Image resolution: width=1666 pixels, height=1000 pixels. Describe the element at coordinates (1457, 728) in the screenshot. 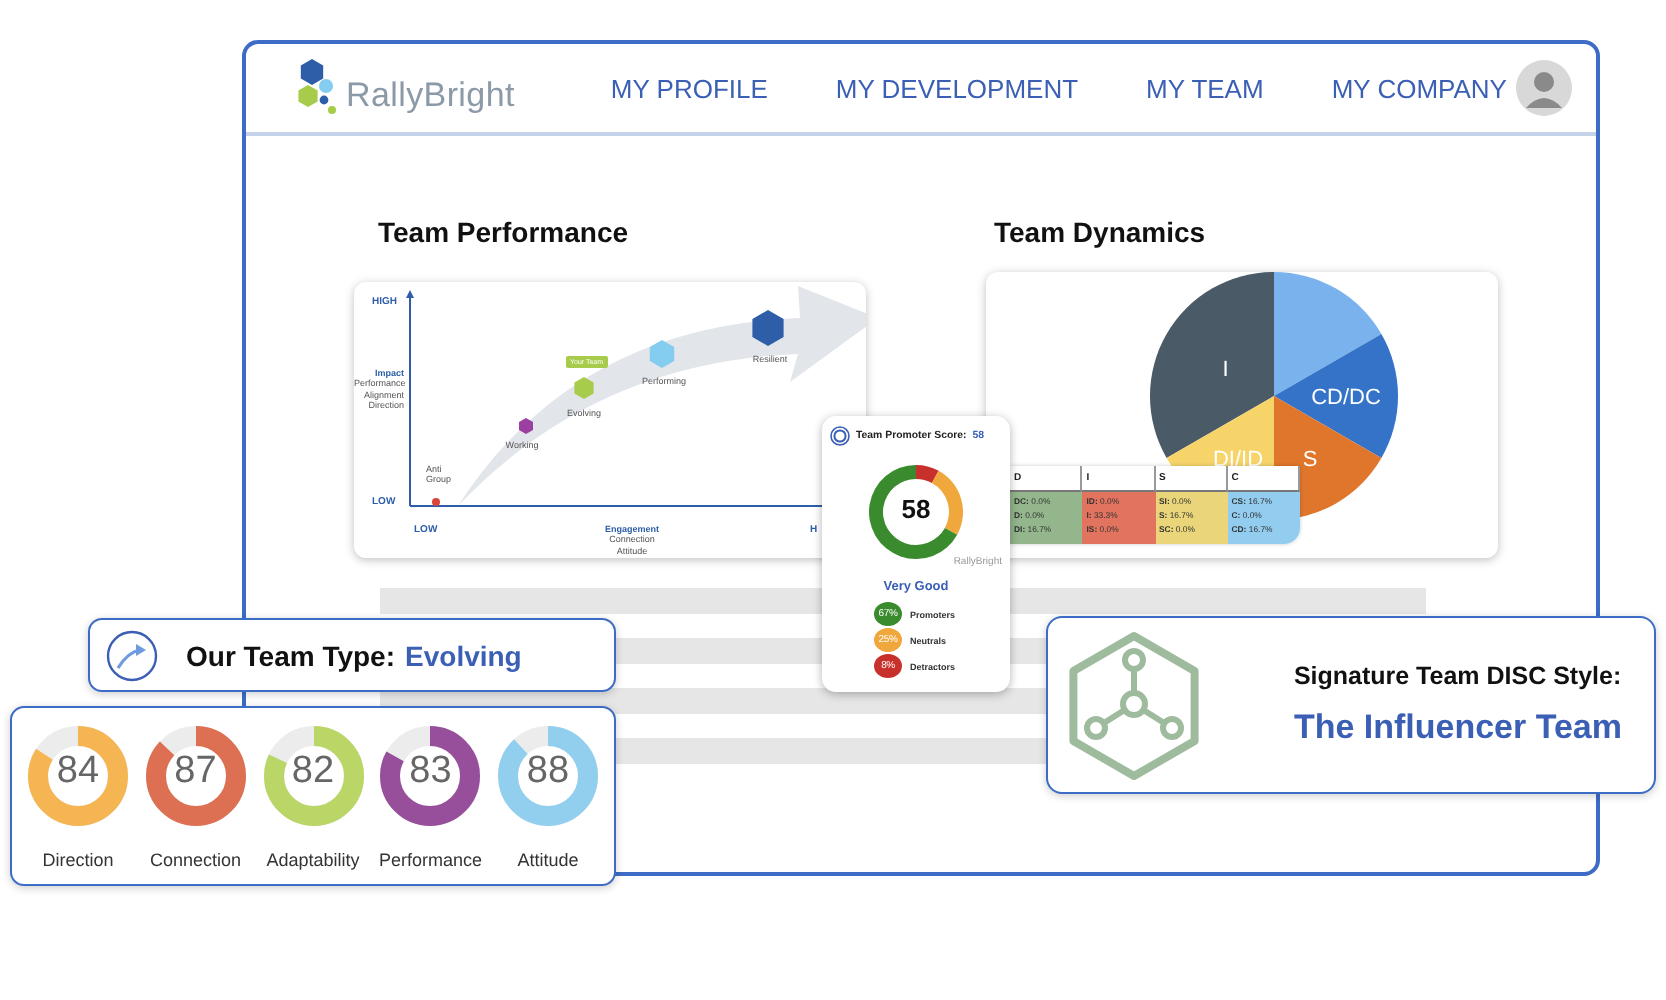

I see `disc-style-value: The Influencer Team` at that location.